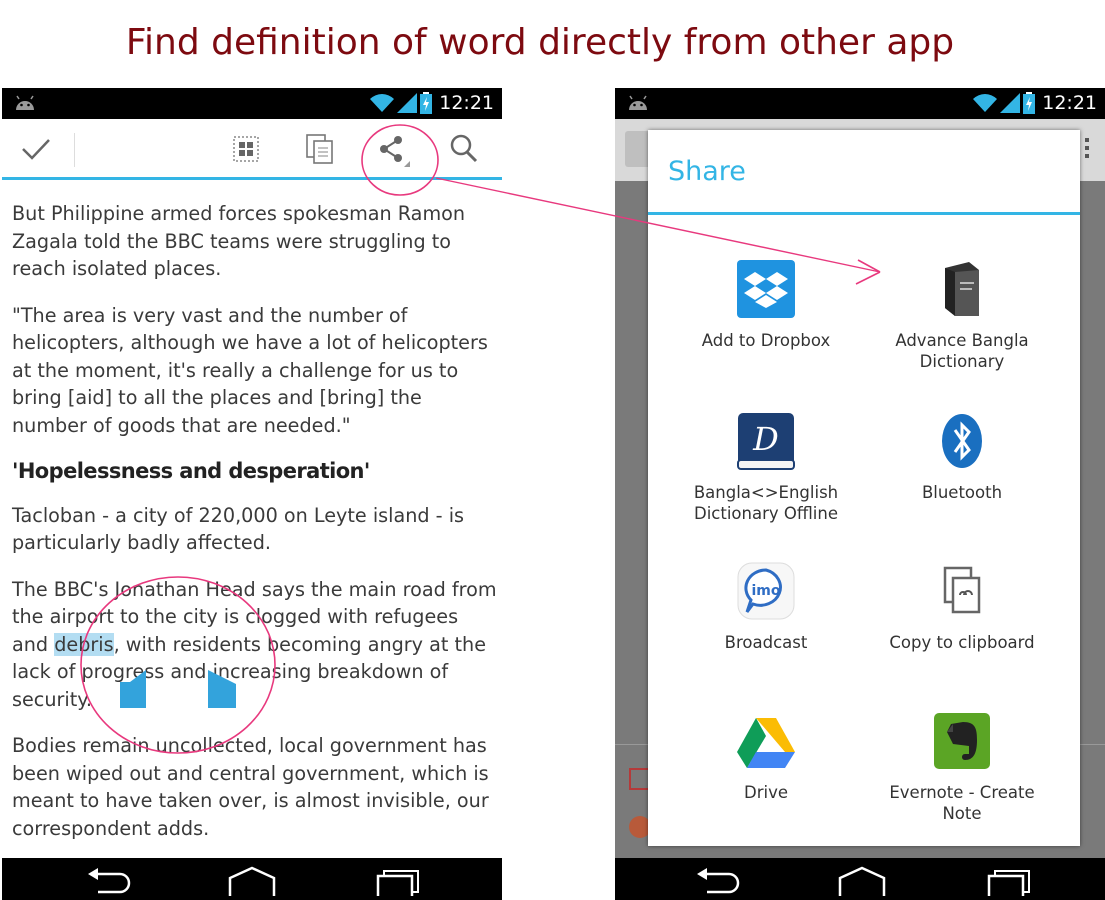  Describe the element at coordinates (36, 149) in the screenshot. I see `done-check-icon` at that location.